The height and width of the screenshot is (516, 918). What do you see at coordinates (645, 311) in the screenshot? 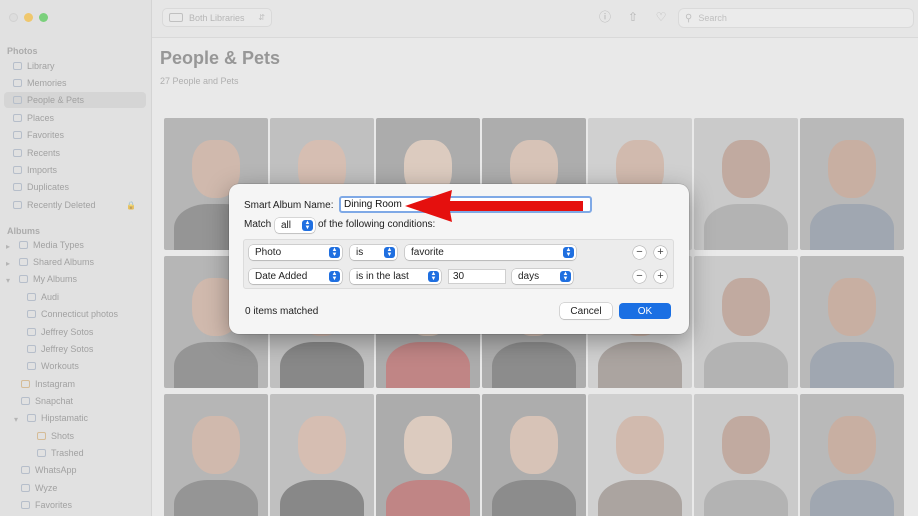
I see `ok-button: OK` at bounding box center [645, 311].